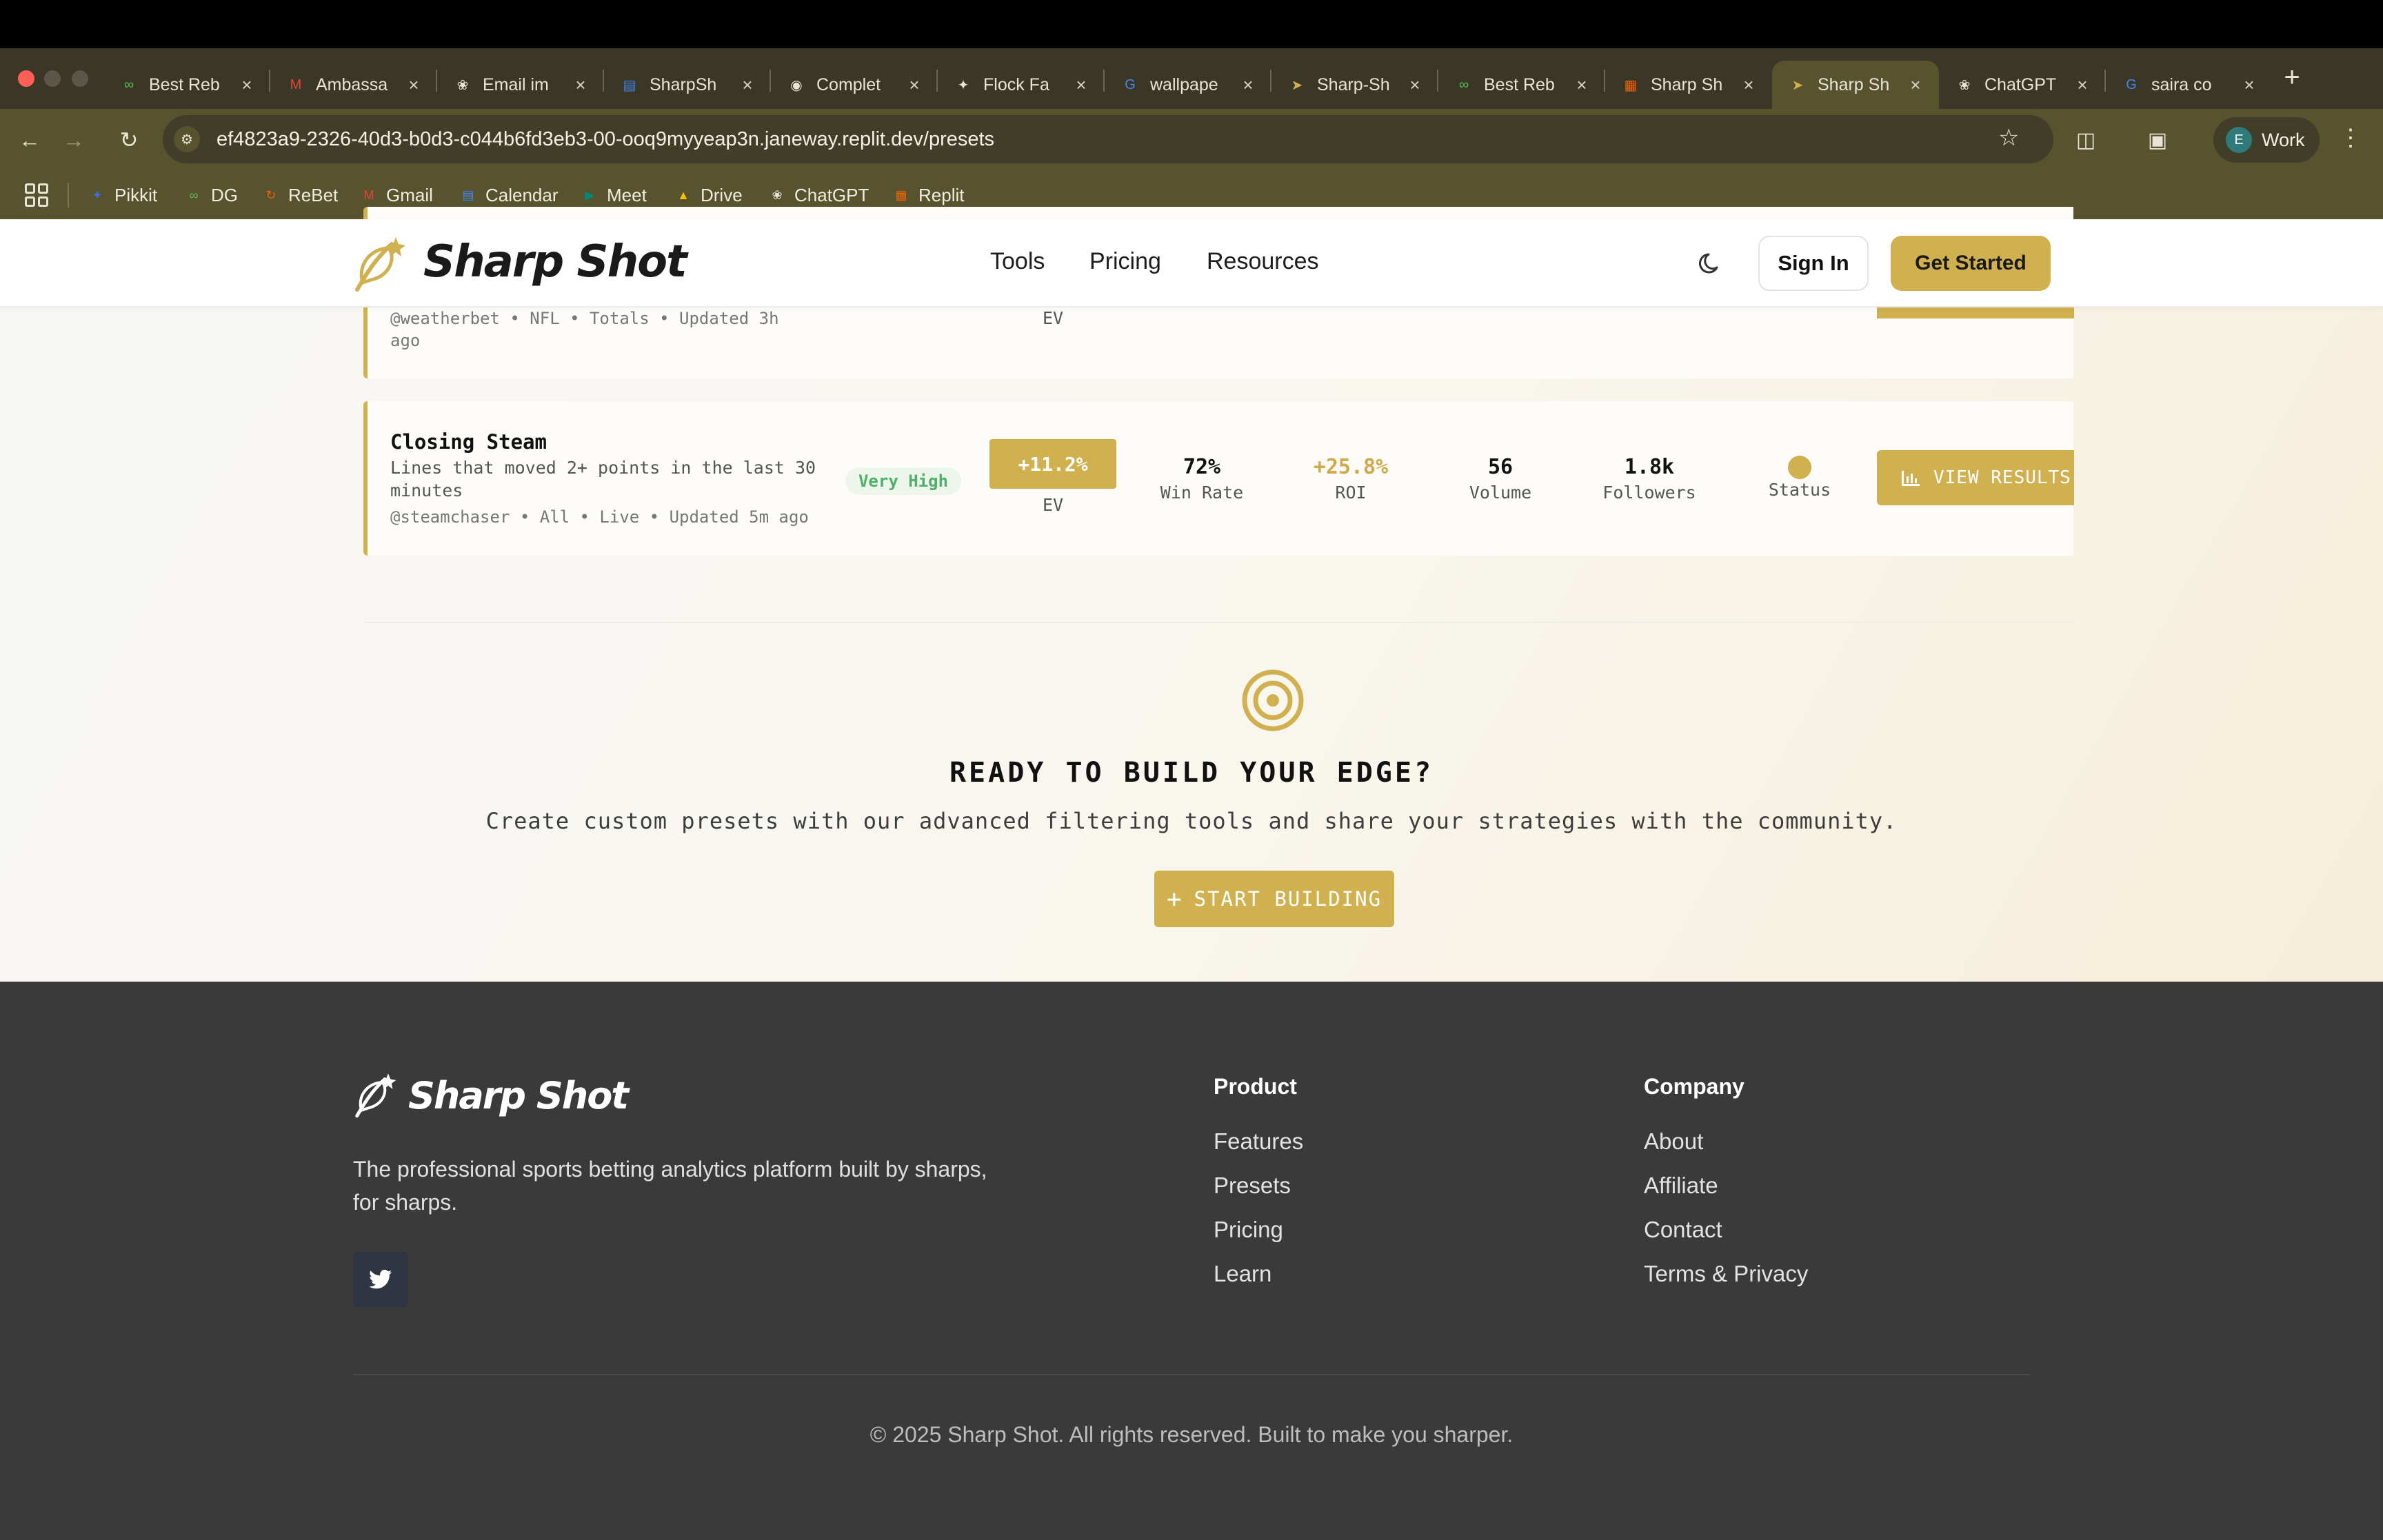 The width and height of the screenshot is (2383, 1540). What do you see at coordinates (129, 140) in the screenshot?
I see `reload-icon: ↻` at bounding box center [129, 140].